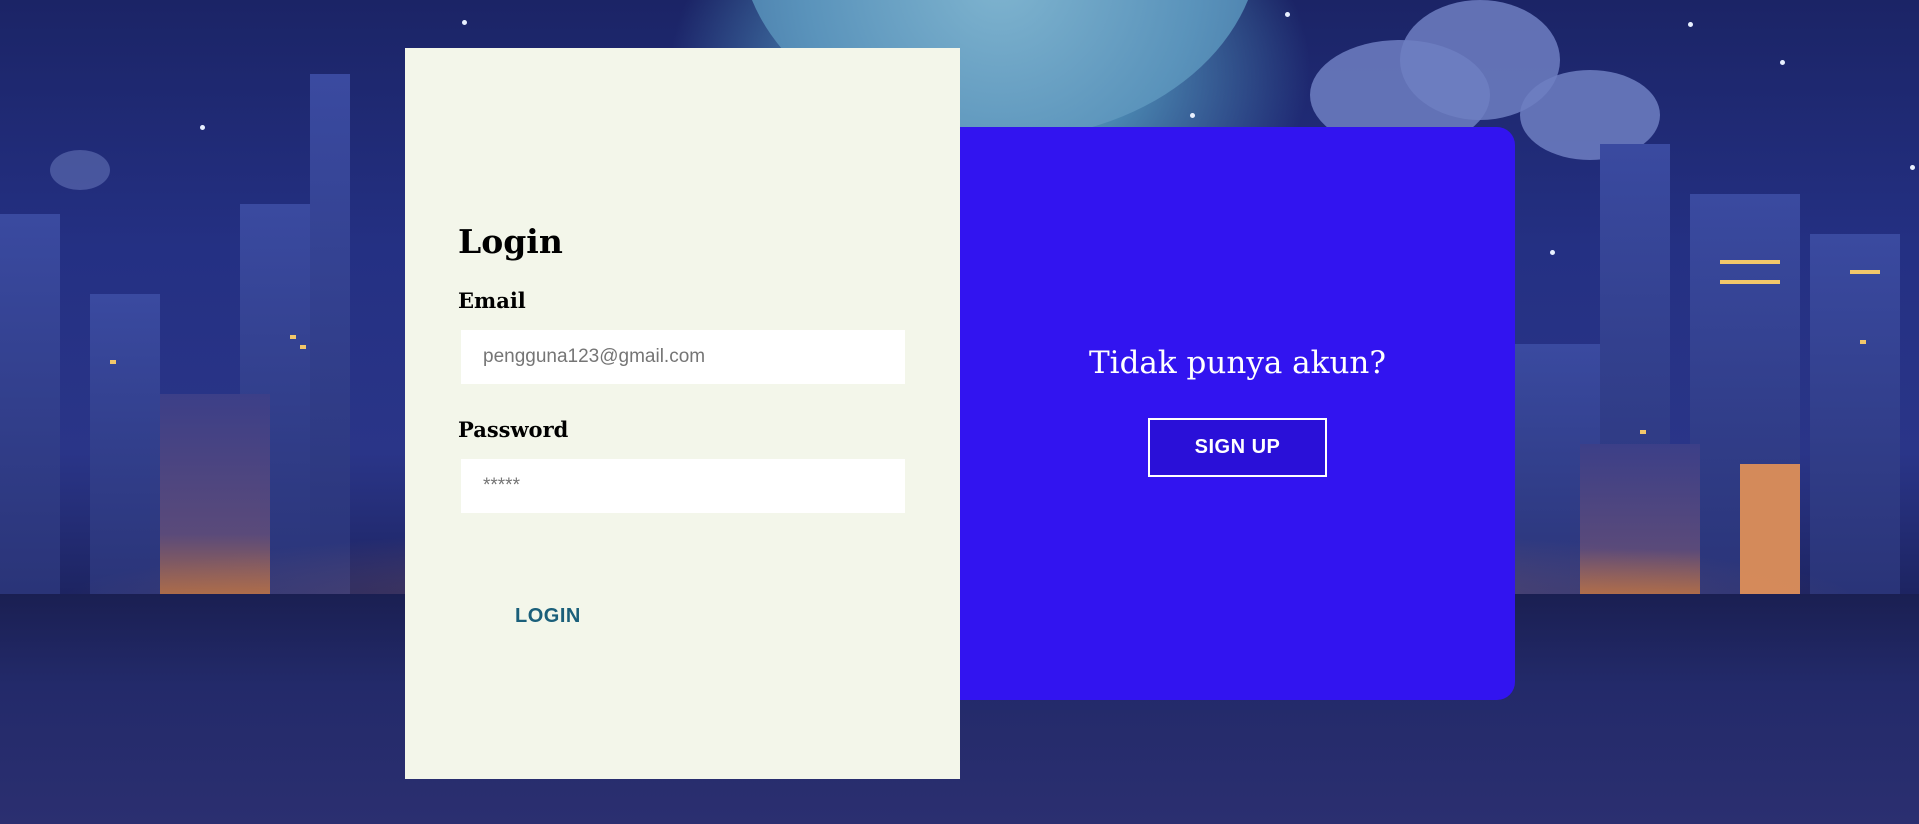  I want to click on password-field, so click(683, 486).